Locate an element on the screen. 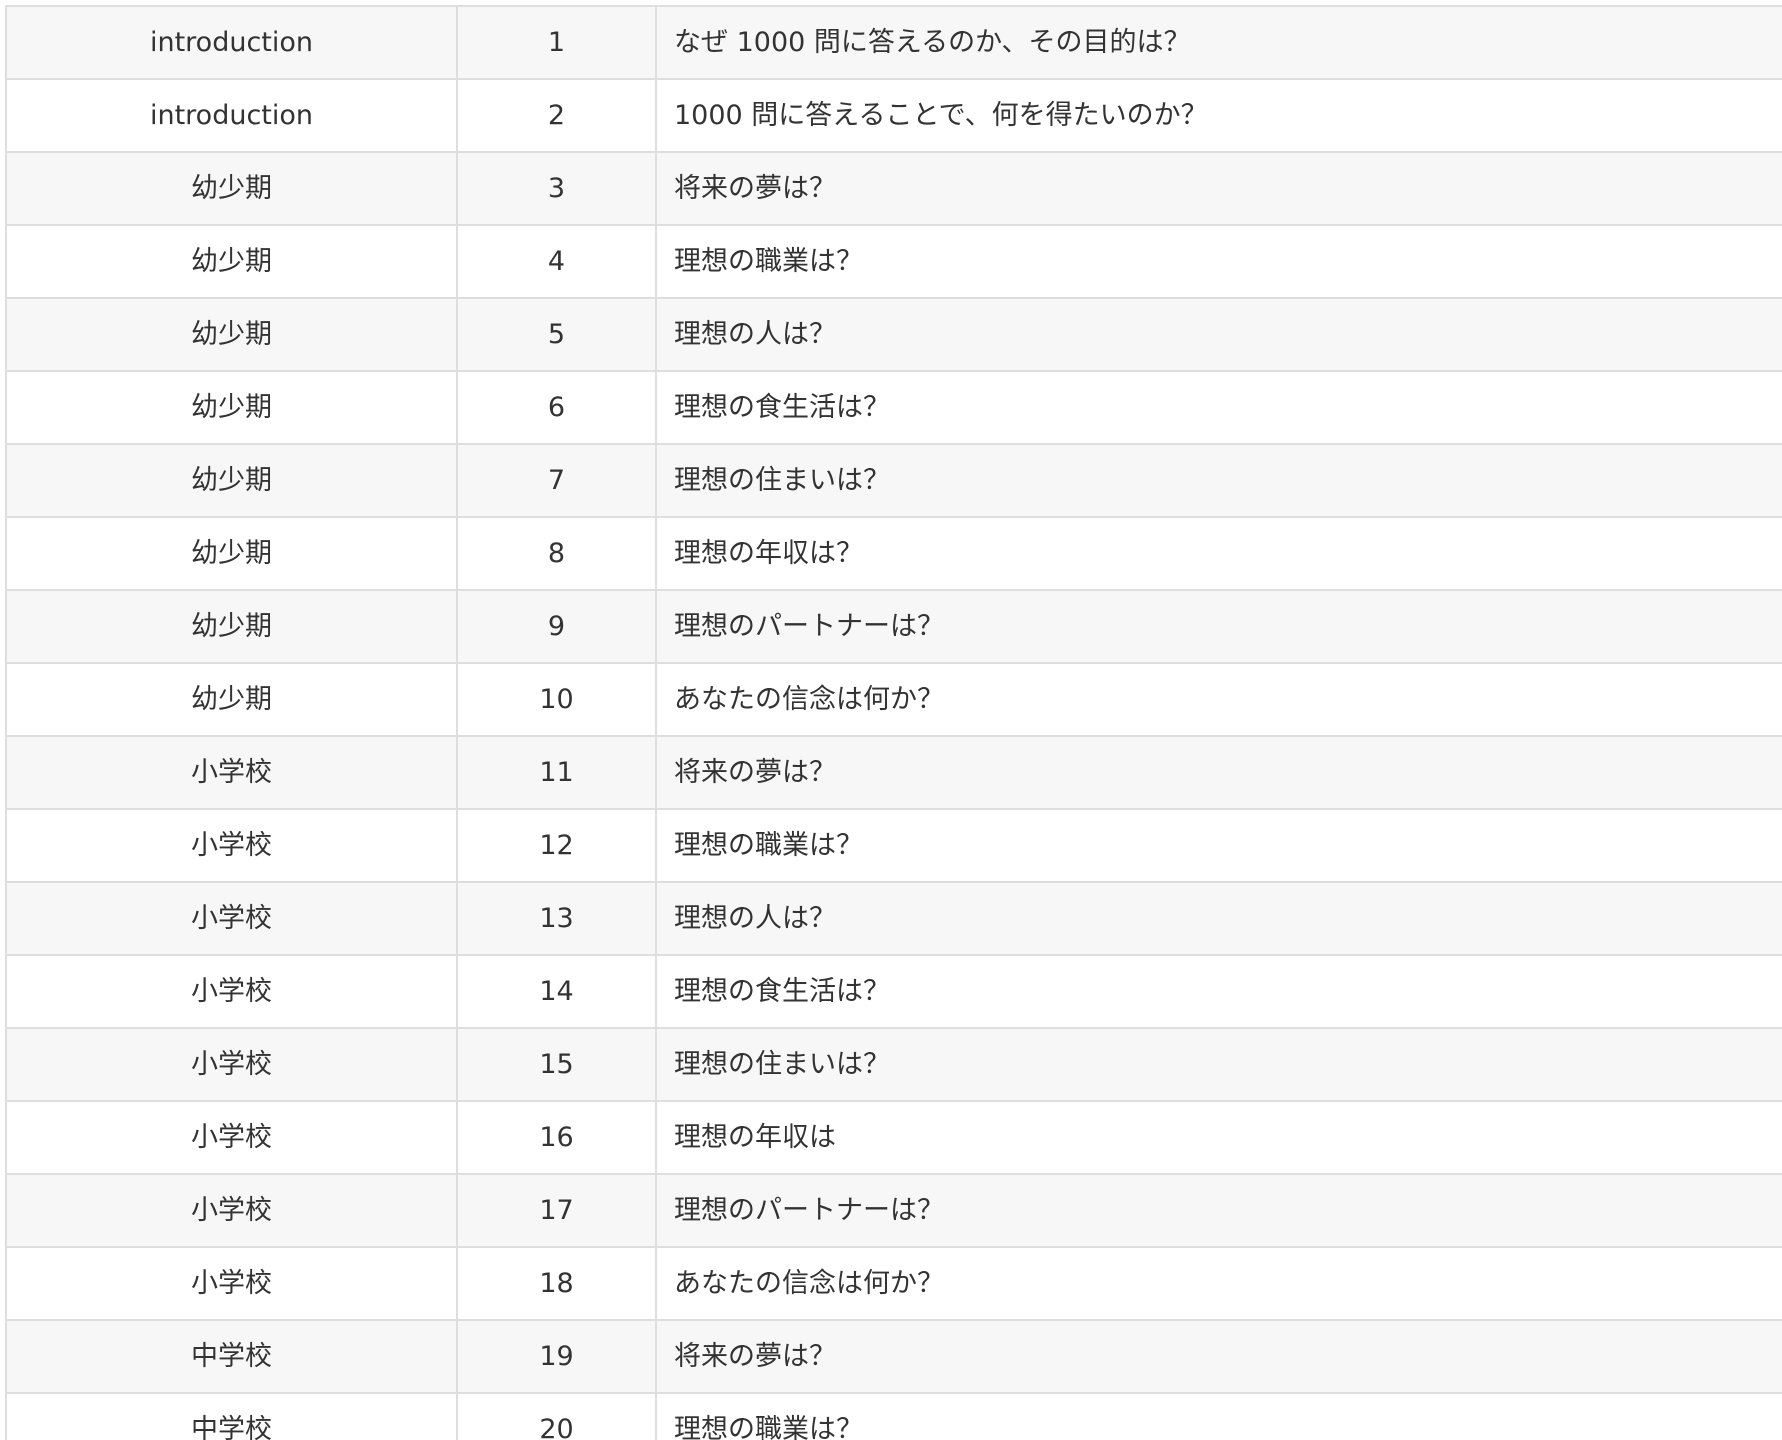  number-cell: 9 is located at coordinates (556, 626).